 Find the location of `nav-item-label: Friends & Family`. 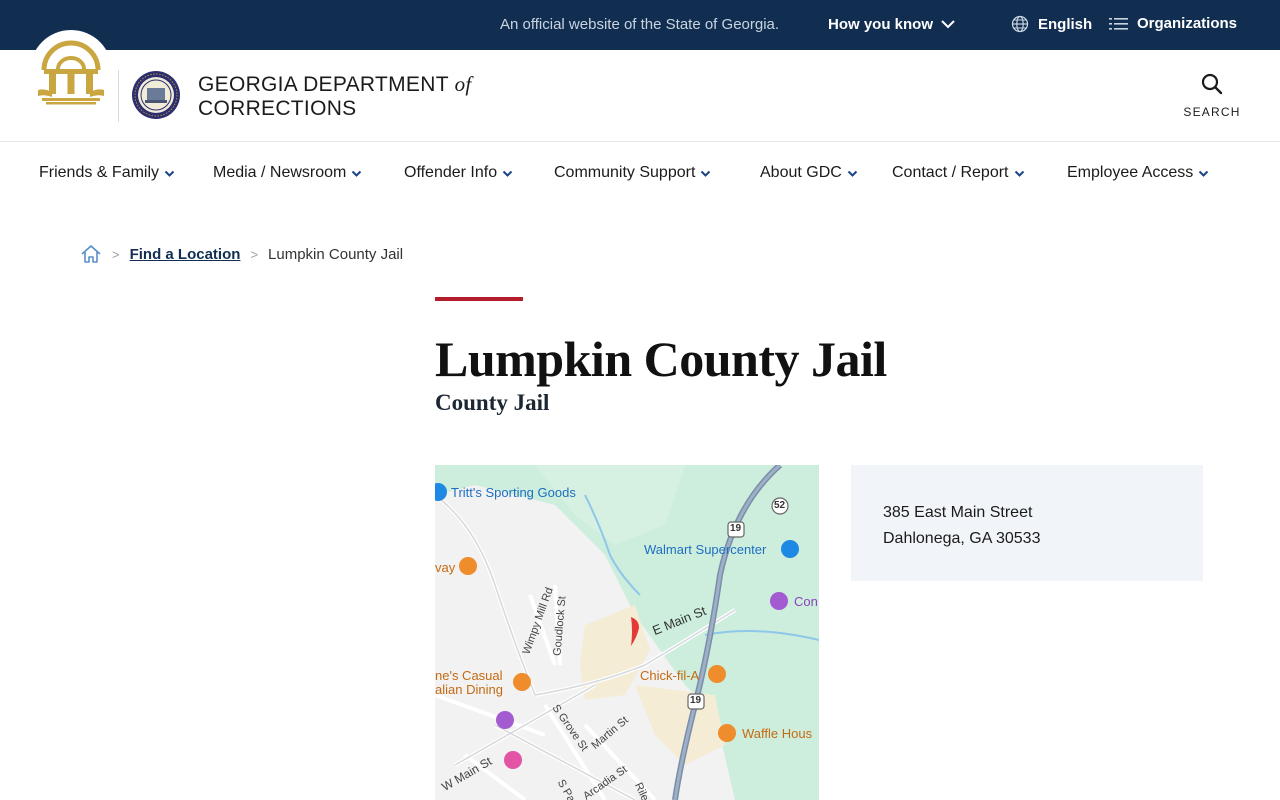

nav-item-label: Friends & Family is located at coordinates (99, 172).